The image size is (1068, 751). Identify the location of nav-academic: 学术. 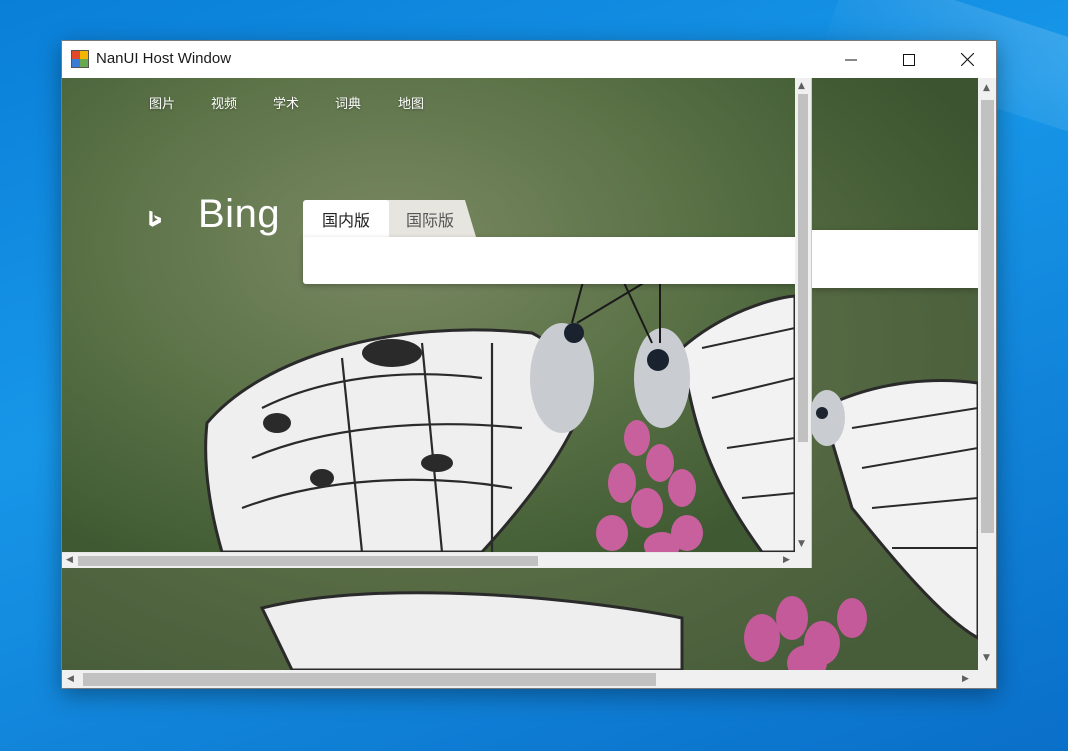
(286, 102).